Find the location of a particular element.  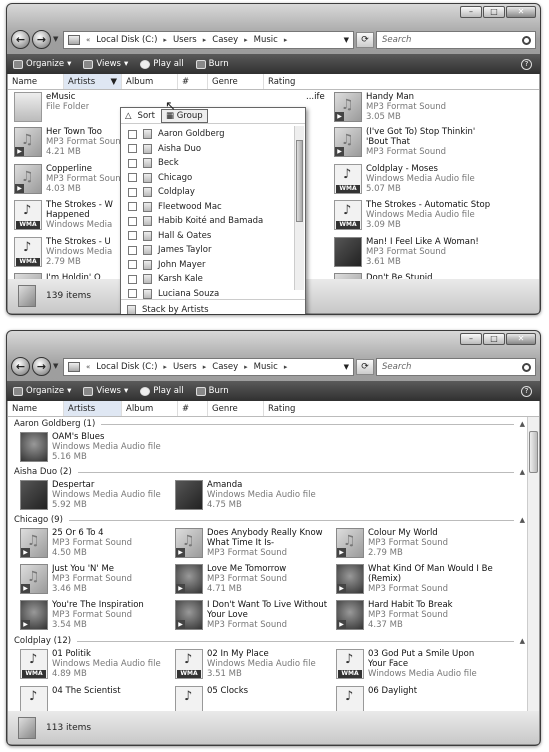

column-header-name: Name is located at coordinates (36, 408).